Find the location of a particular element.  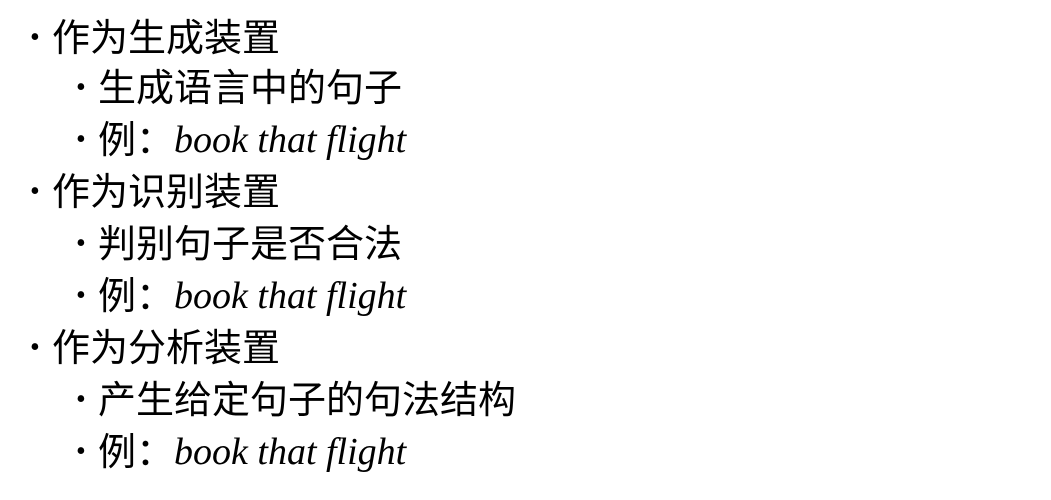

bullet-item-sub: • 生成语言中的句子 is located at coordinates (239, 88).